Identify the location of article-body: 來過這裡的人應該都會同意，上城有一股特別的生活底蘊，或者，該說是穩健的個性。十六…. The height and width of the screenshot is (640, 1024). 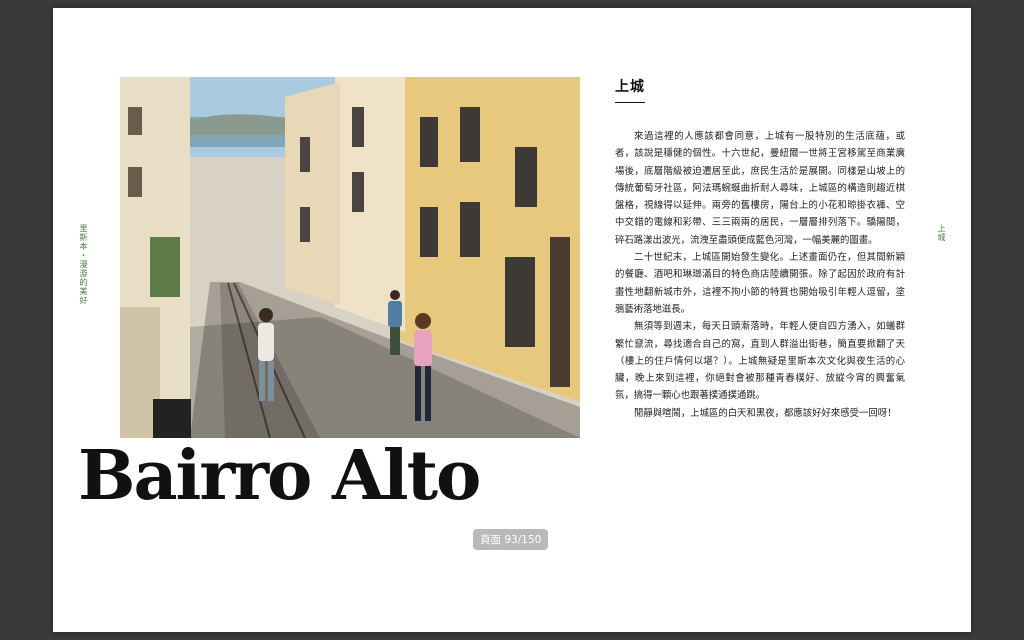
(760, 275).